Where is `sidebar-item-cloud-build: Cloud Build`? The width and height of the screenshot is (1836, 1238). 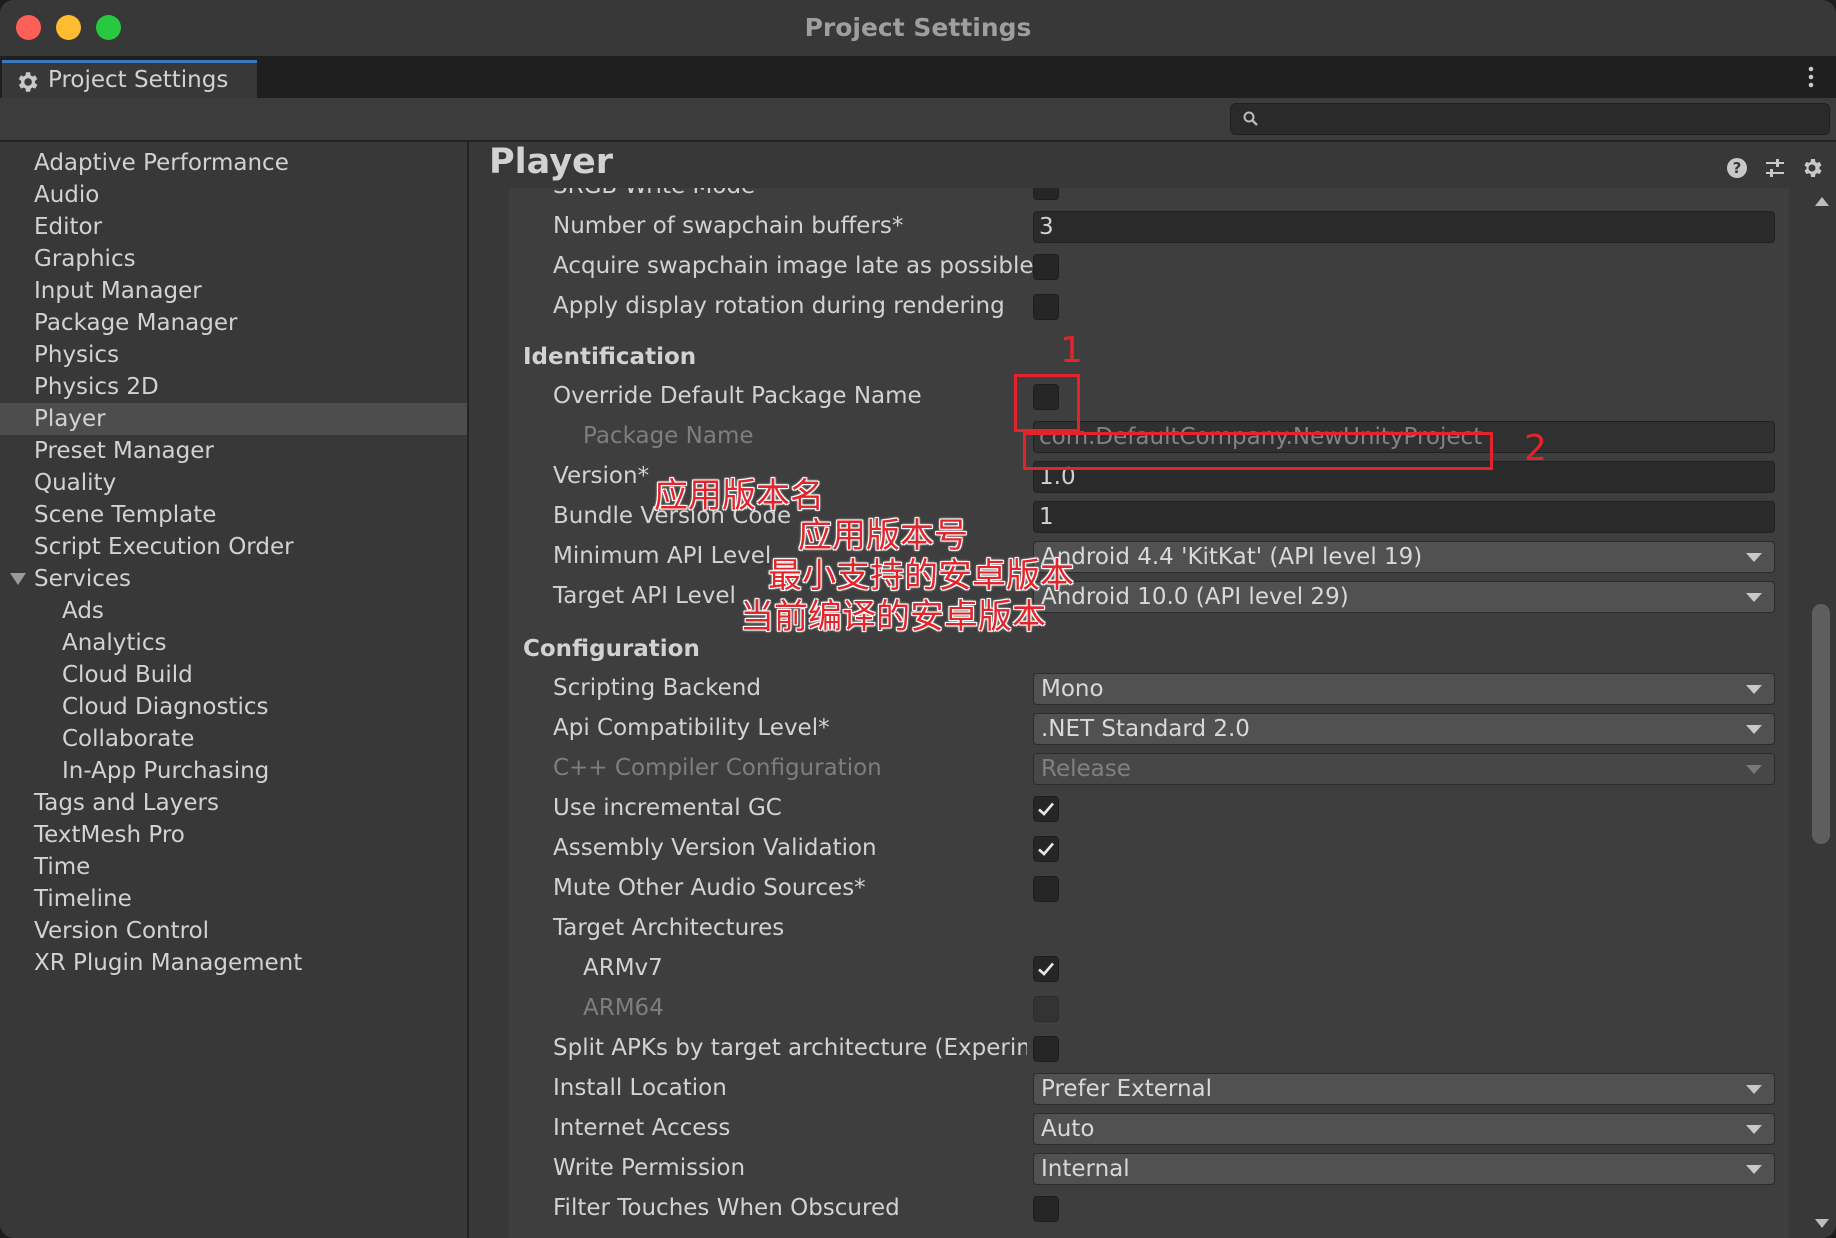 sidebar-item-cloud-build: Cloud Build is located at coordinates (233, 675).